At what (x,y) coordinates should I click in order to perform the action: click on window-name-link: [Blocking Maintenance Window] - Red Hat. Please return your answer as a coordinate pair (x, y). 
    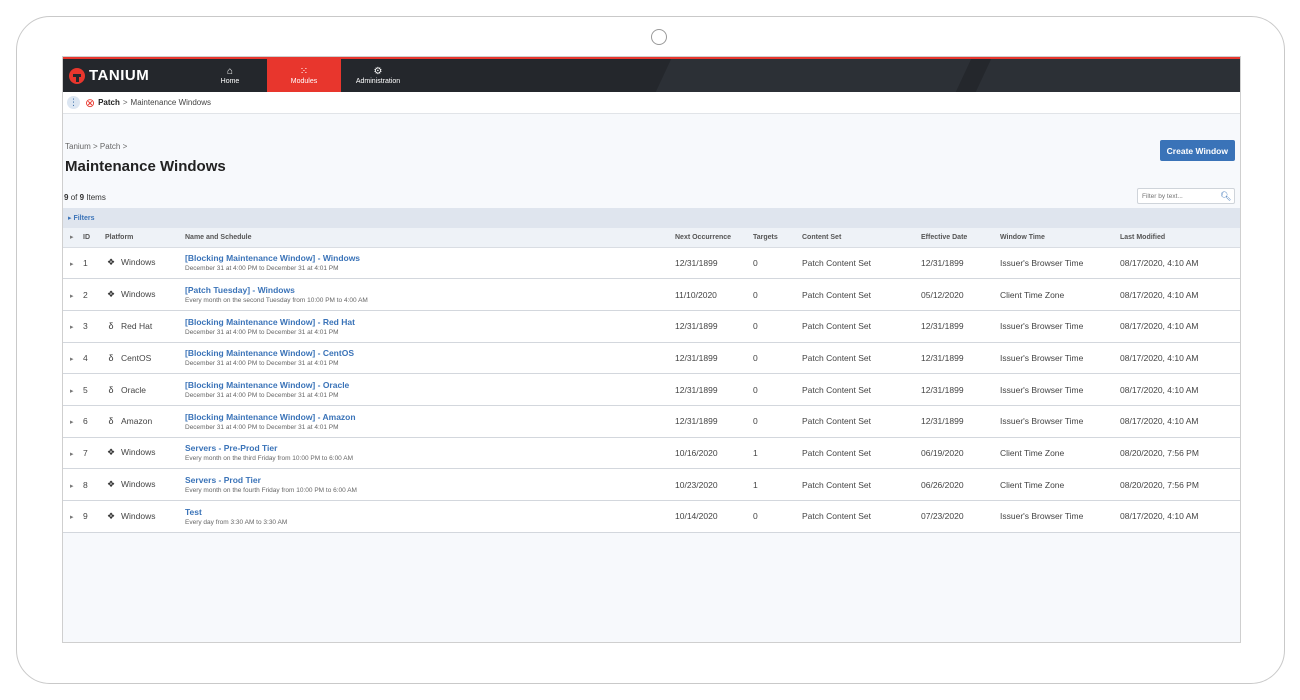
    Looking at the image, I should click on (430, 322).